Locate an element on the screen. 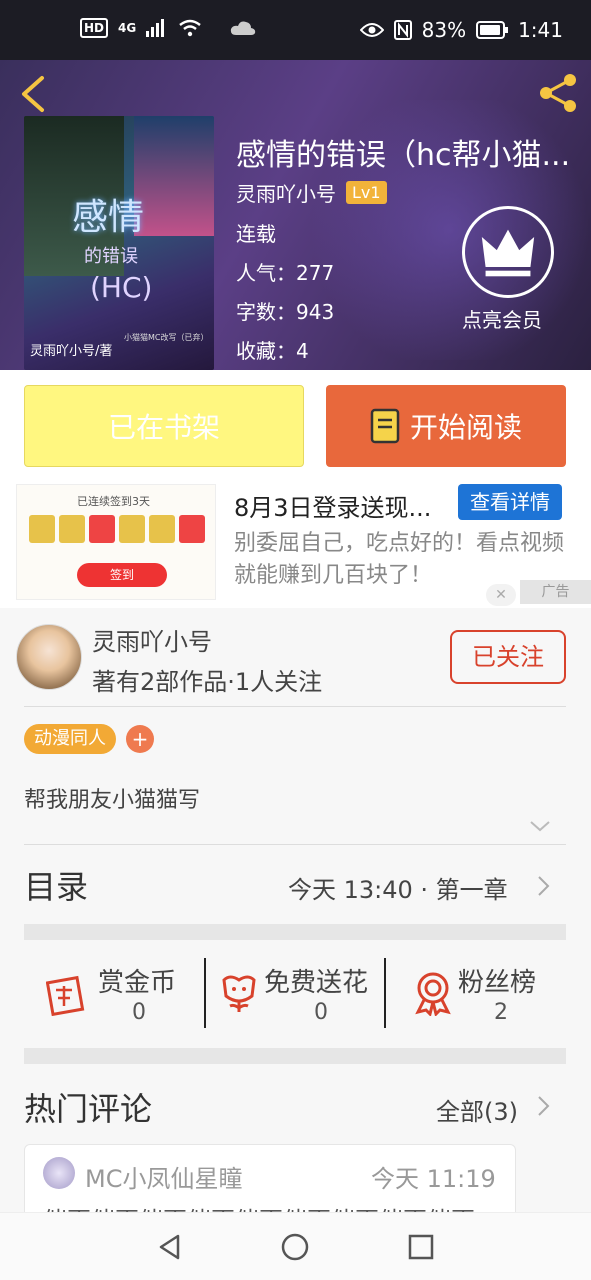 Image resolution: width=591 pixels, height=1280 pixels. free-flowers-stat: 免费送花 0 is located at coordinates (298, 994).